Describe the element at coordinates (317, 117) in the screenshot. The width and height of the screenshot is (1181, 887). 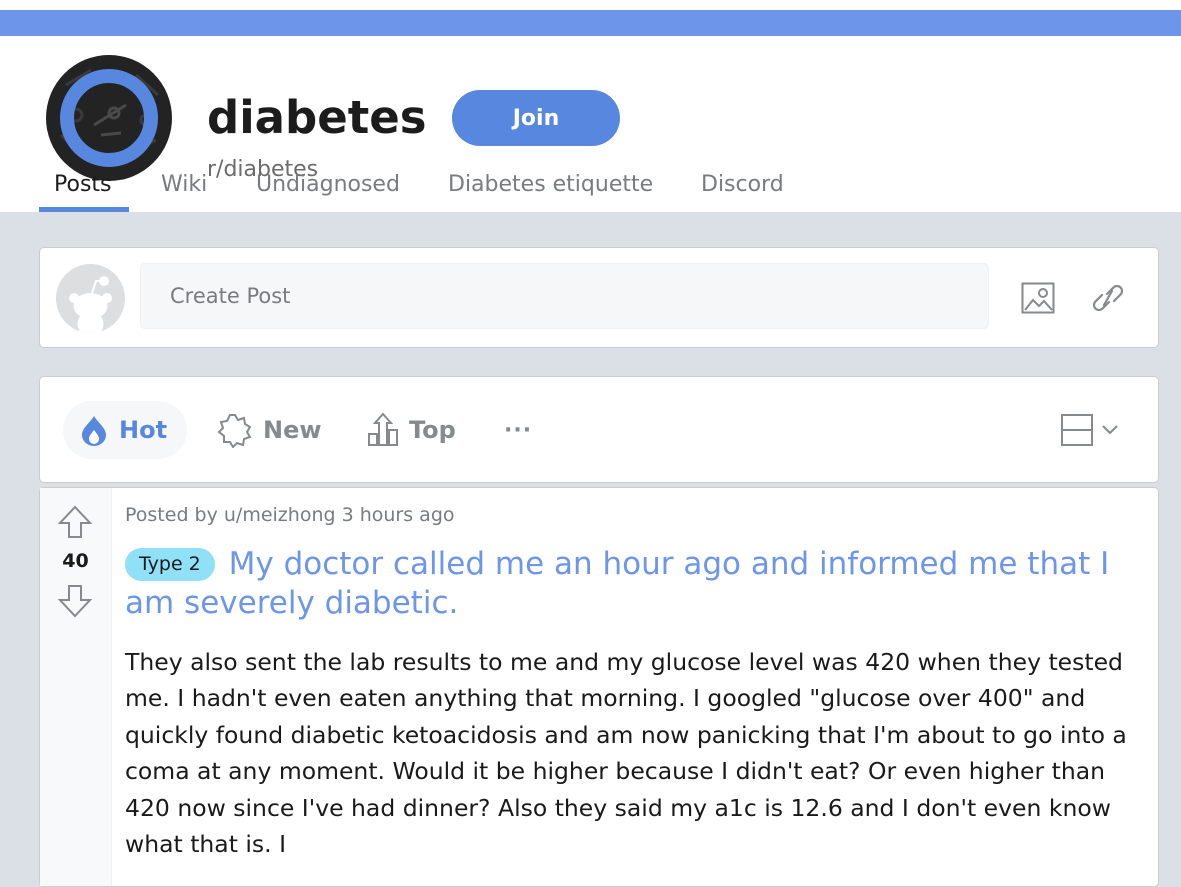
I see `subreddit-title: diabetes` at that location.